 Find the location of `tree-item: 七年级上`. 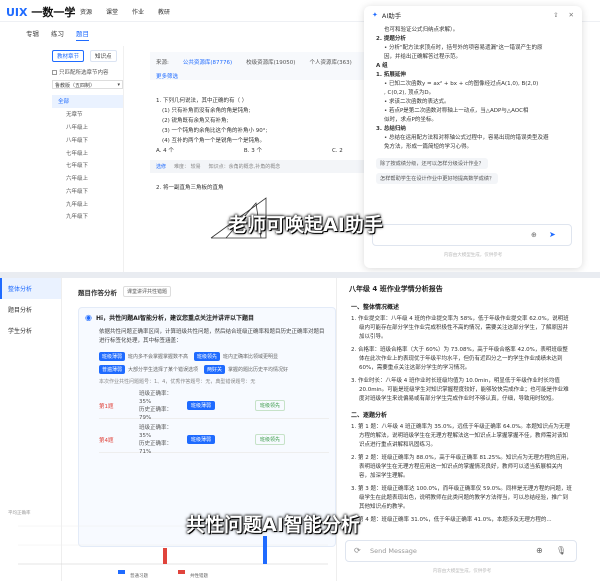

tree-item: 七年级上 is located at coordinates (87, 152).